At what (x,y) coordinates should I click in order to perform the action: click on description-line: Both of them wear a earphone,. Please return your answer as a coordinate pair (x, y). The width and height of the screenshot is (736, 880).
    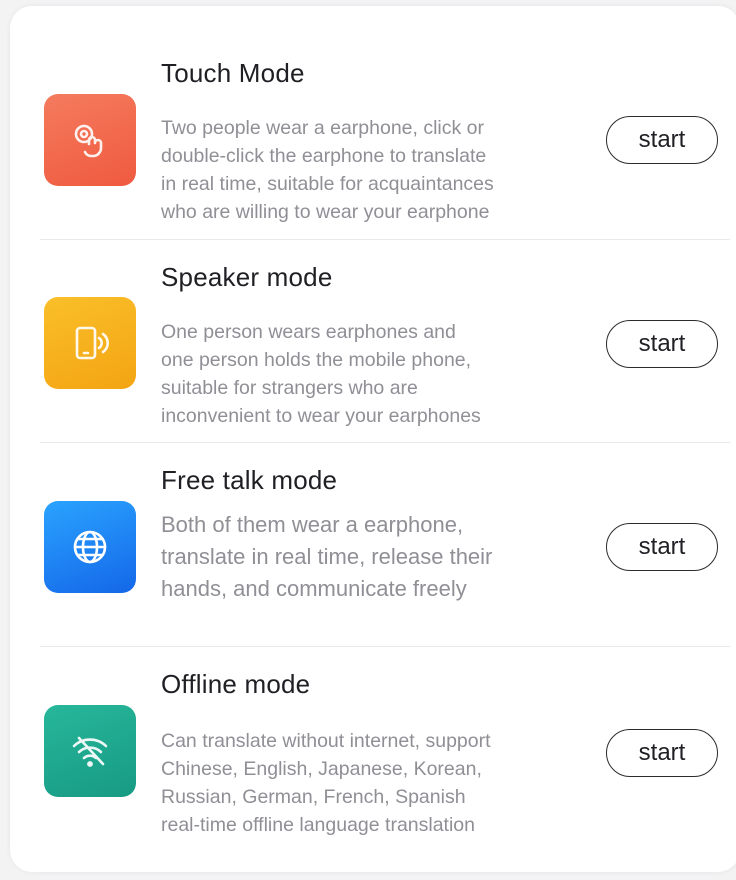
    Looking at the image, I should click on (312, 524).